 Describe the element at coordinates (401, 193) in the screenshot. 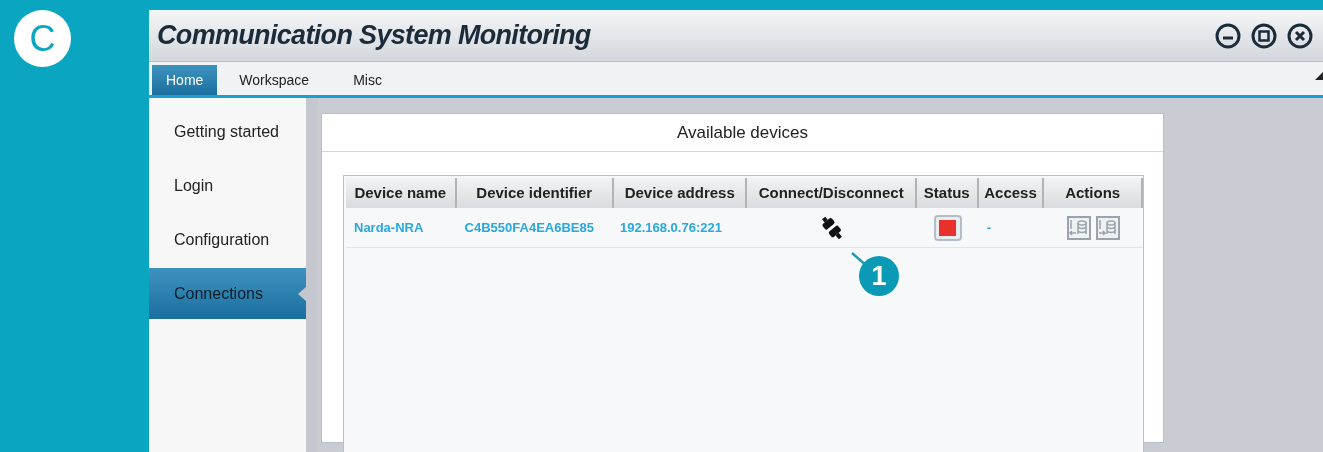

I see `column-header: Device name` at that location.